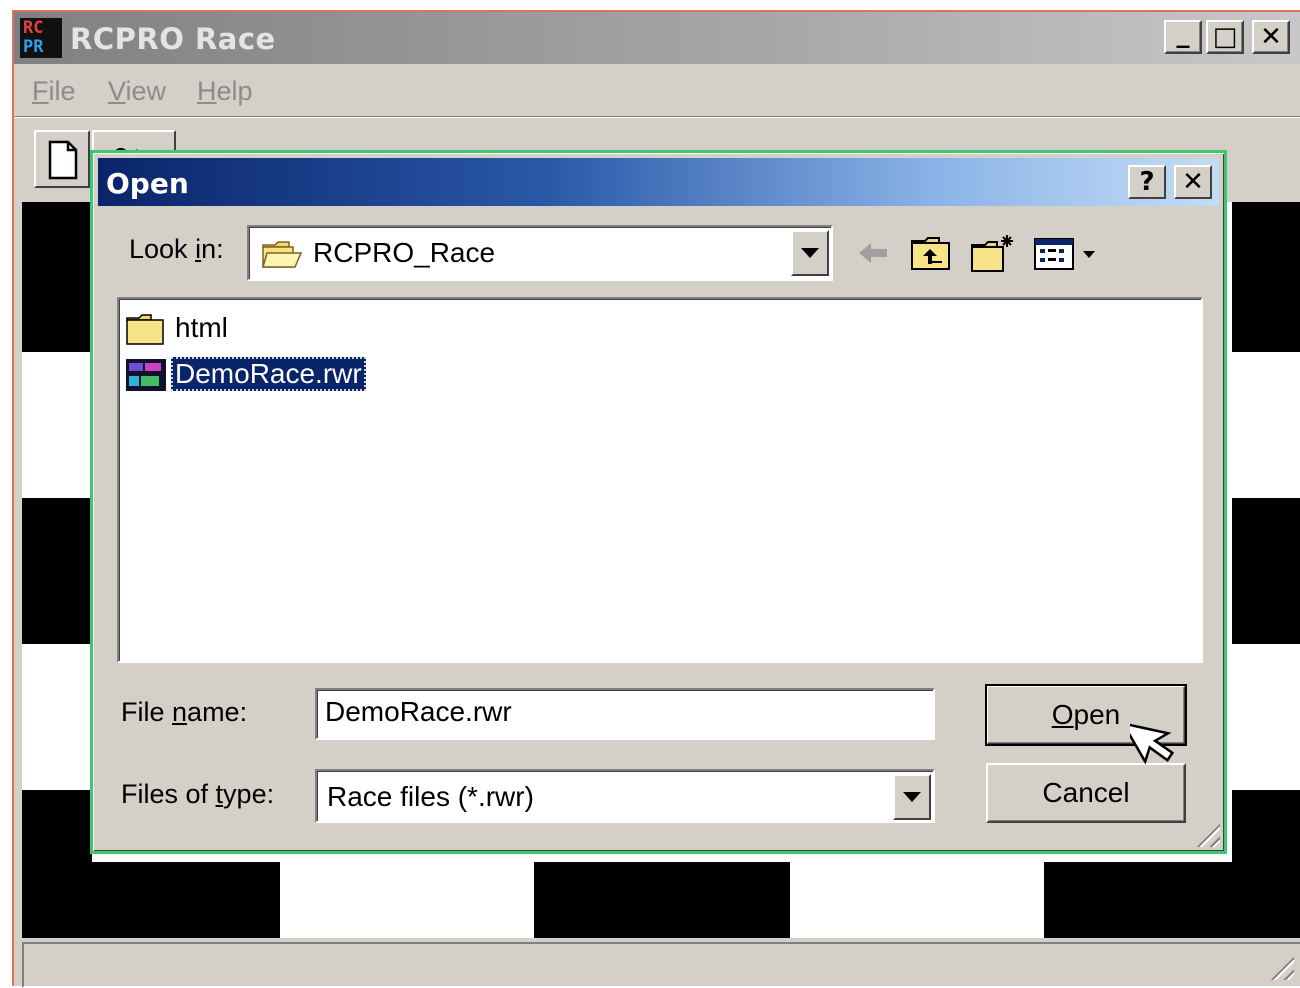 The width and height of the screenshot is (1300, 988). Describe the element at coordinates (180, 712) in the screenshot. I see `file-name-label-accel: n` at that location.